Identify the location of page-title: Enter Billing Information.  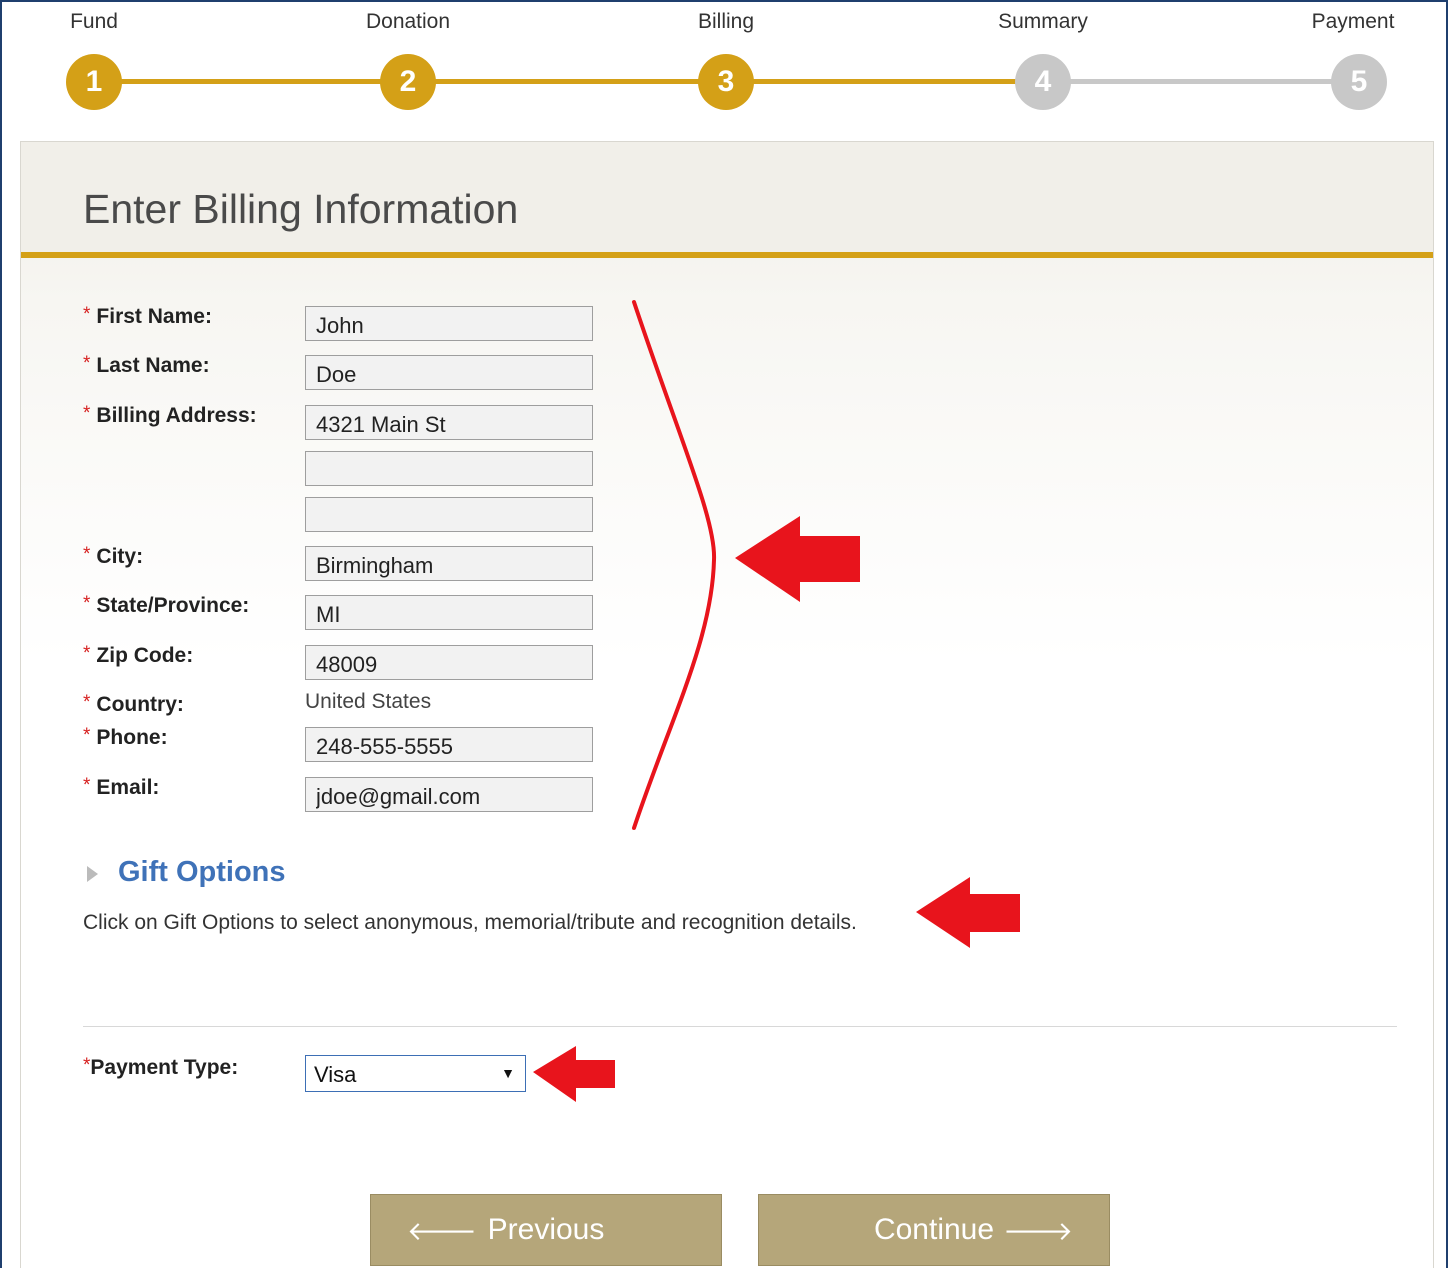
(301, 209).